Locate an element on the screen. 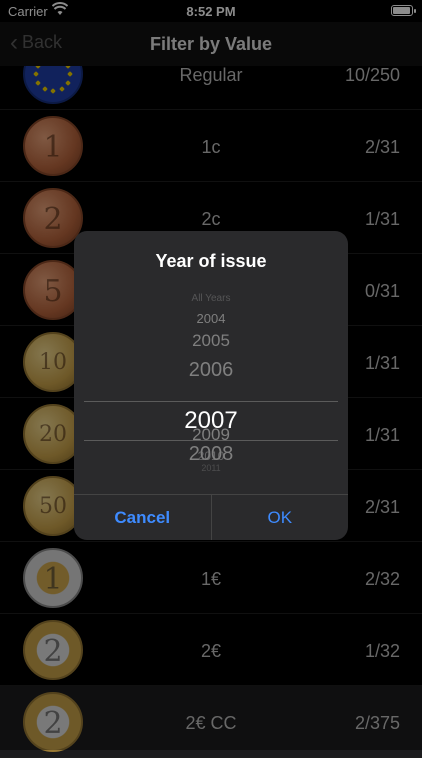  cancel-button: Cancel is located at coordinates (143, 517).